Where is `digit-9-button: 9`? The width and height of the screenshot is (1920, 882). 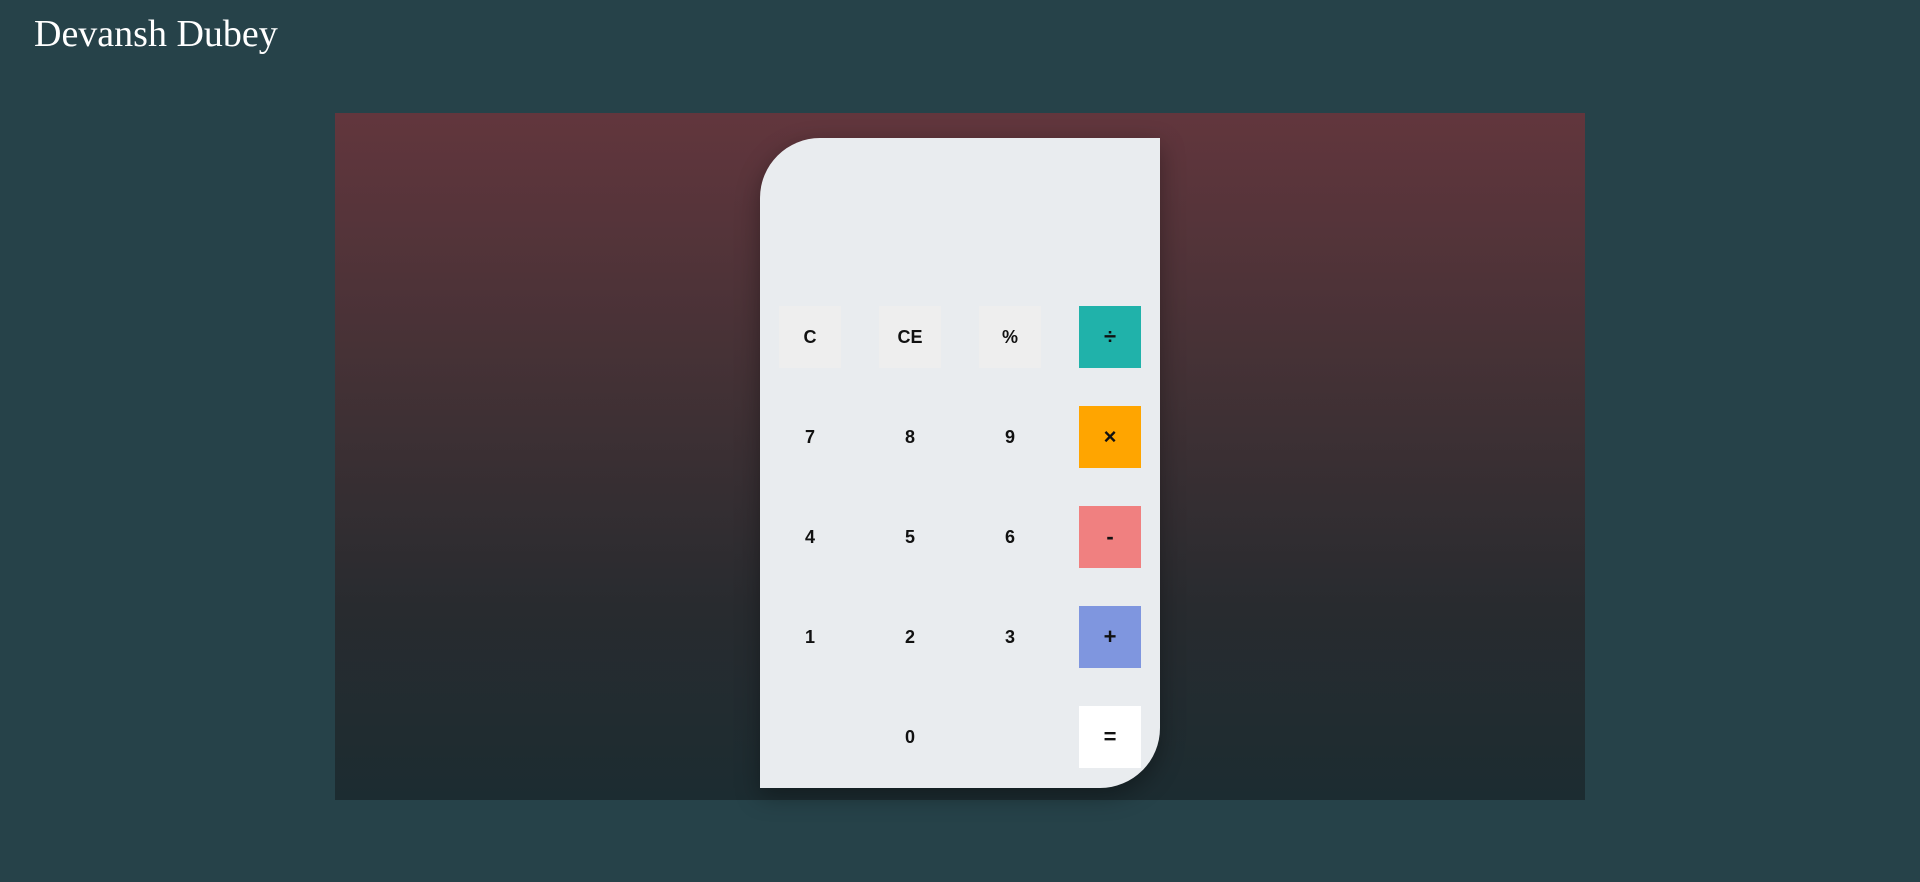 digit-9-button: 9 is located at coordinates (1010, 437).